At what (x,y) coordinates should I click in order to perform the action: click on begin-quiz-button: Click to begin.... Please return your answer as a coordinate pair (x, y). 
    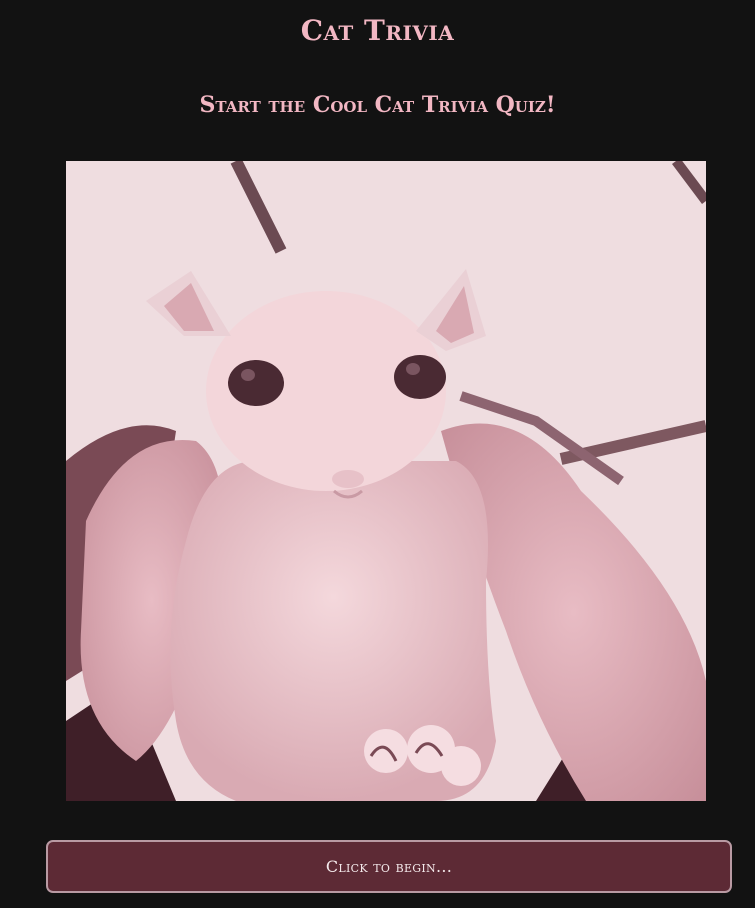
    Looking at the image, I should click on (389, 866).